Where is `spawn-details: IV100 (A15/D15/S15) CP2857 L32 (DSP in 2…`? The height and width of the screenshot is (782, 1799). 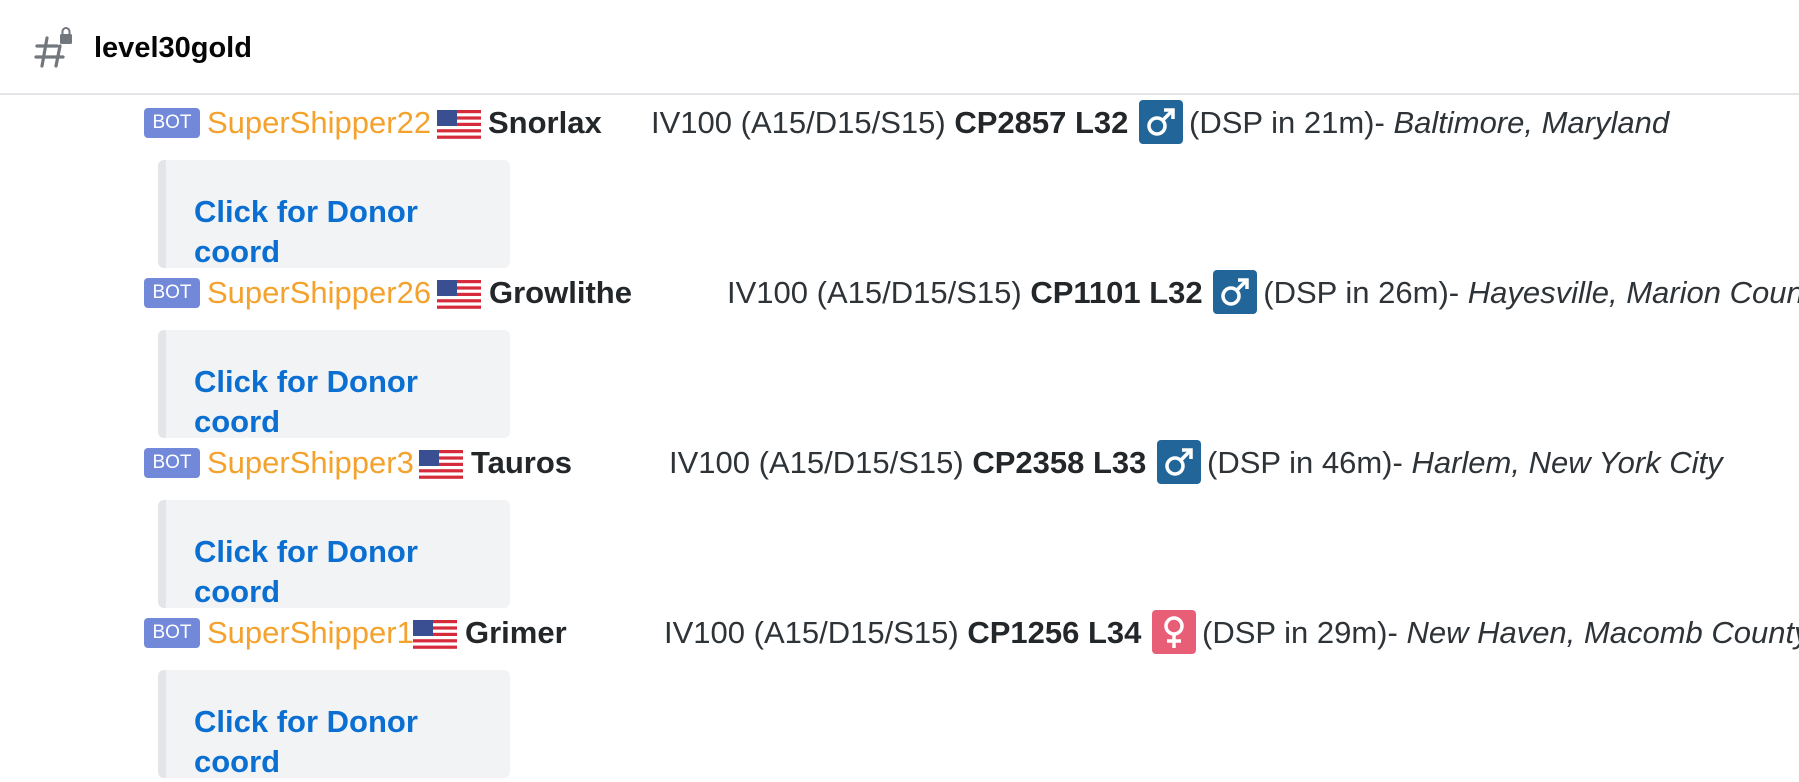
spawn-details: IV100 (A15/D15/S15) CP2857 L32 (DSP in 2… is located at coordinates (1160, 123).